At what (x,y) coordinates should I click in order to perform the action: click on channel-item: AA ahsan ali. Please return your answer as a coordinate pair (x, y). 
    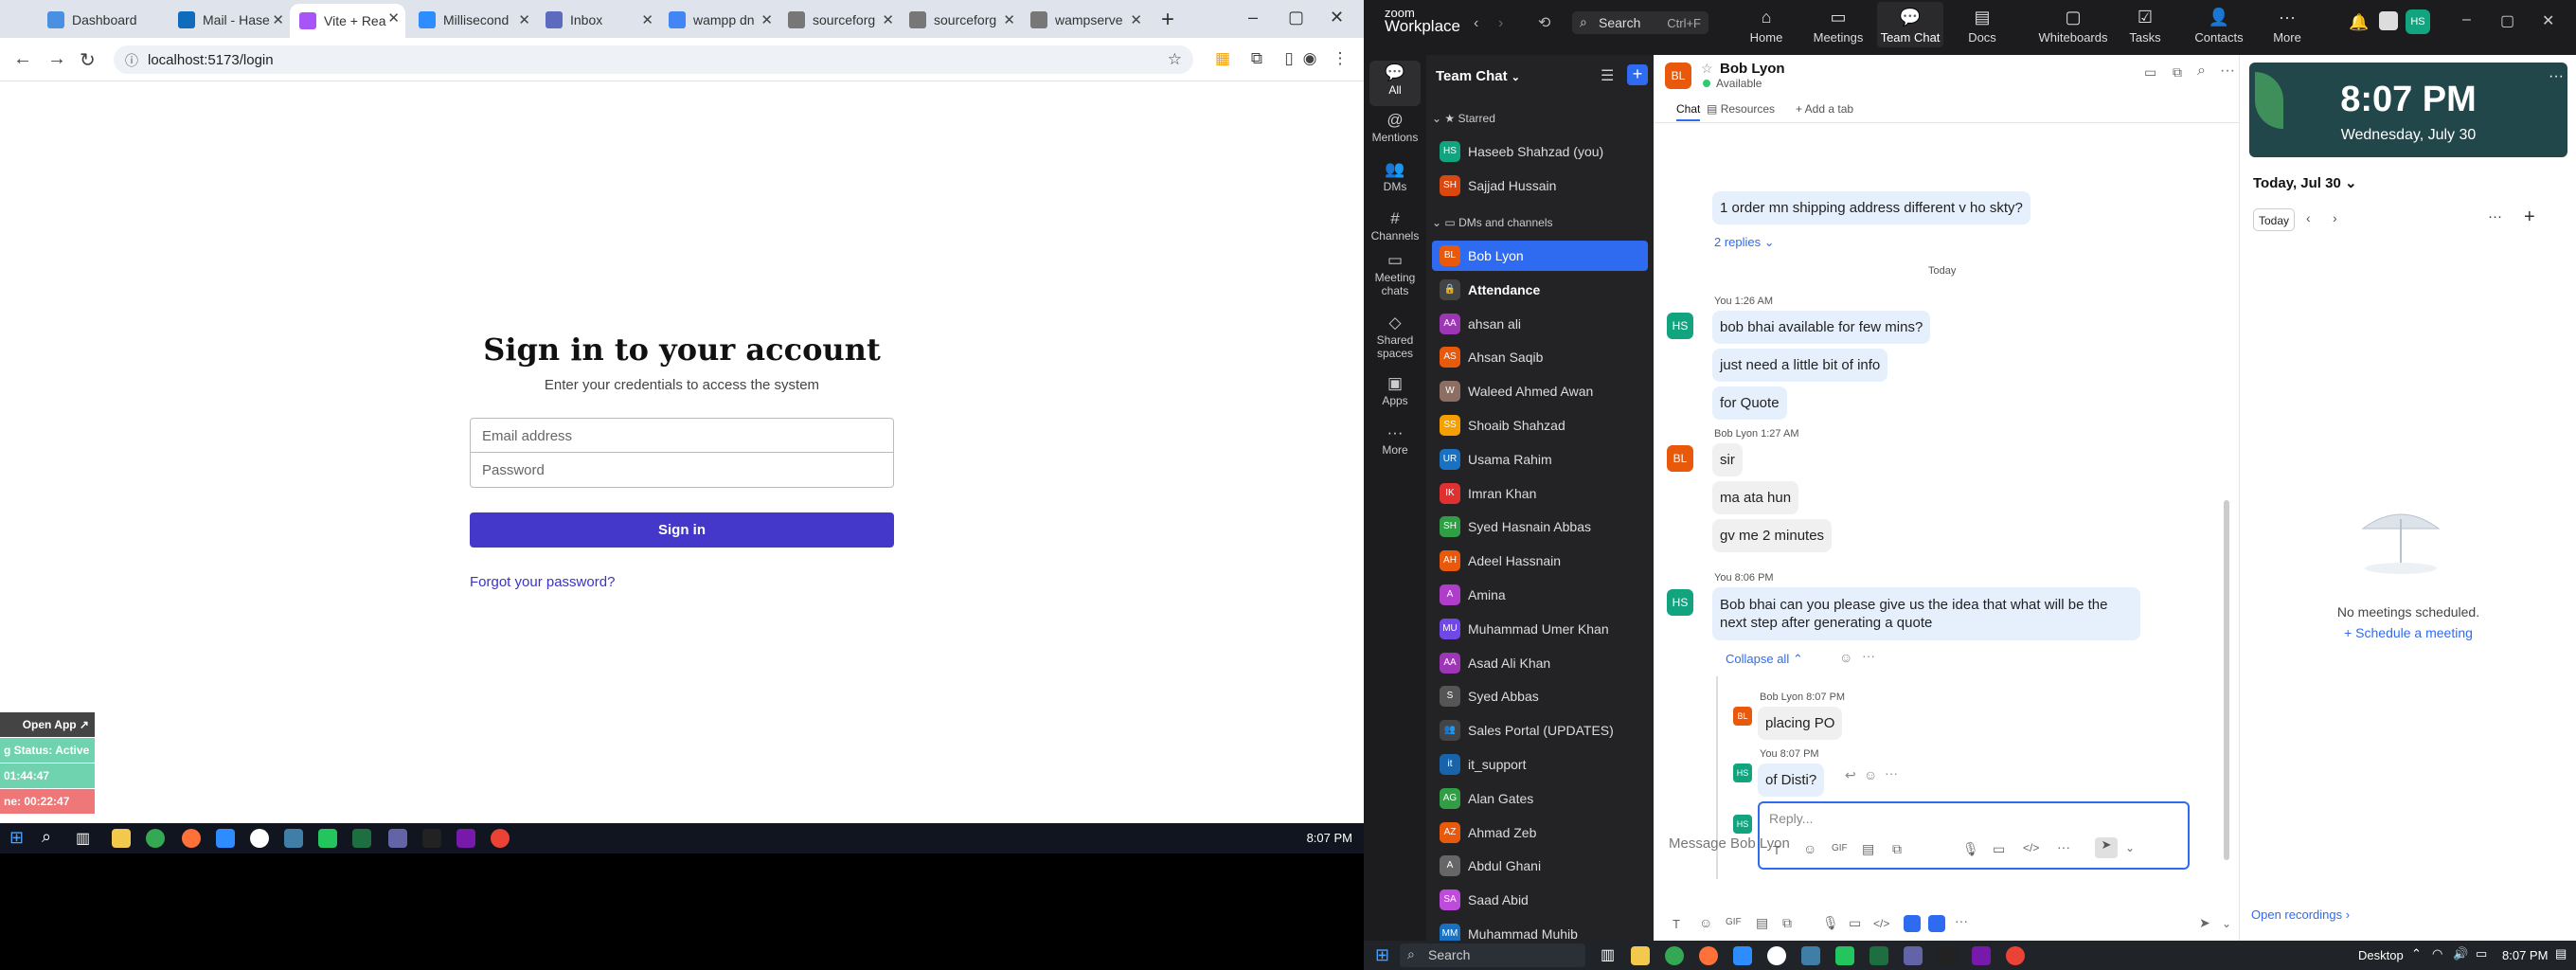
    Looking at the image, I should click on (1540, 324).